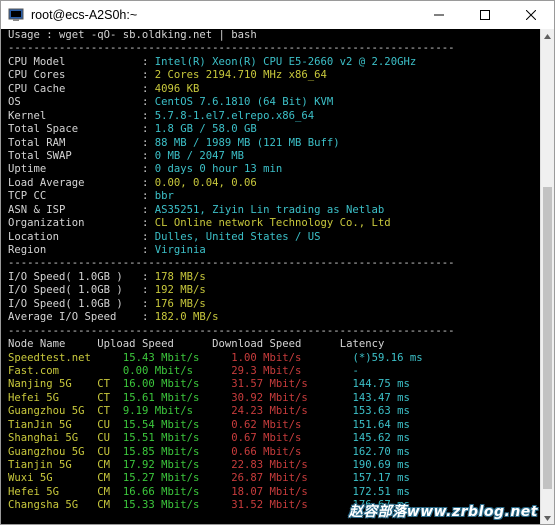 This screenshot has height=525, width=555. What do you see at coordinates (292, 478) in the screenshot?
I see `download-speed: 26.87 Mbit/s` at bounding box center [292, 478].